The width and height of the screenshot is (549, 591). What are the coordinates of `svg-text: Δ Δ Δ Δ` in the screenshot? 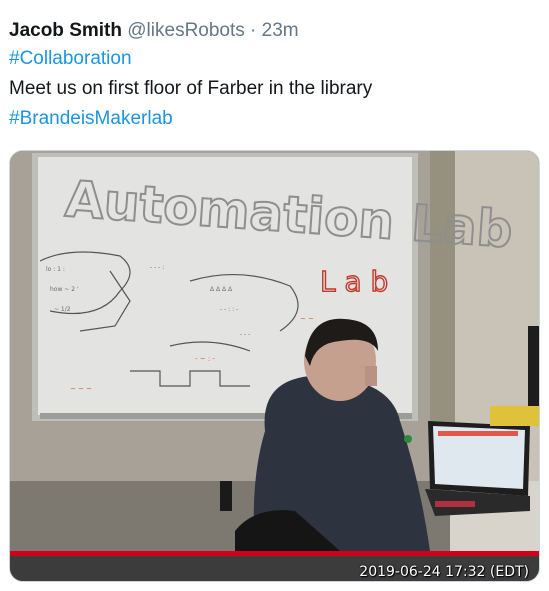 It's located at (221, 289).